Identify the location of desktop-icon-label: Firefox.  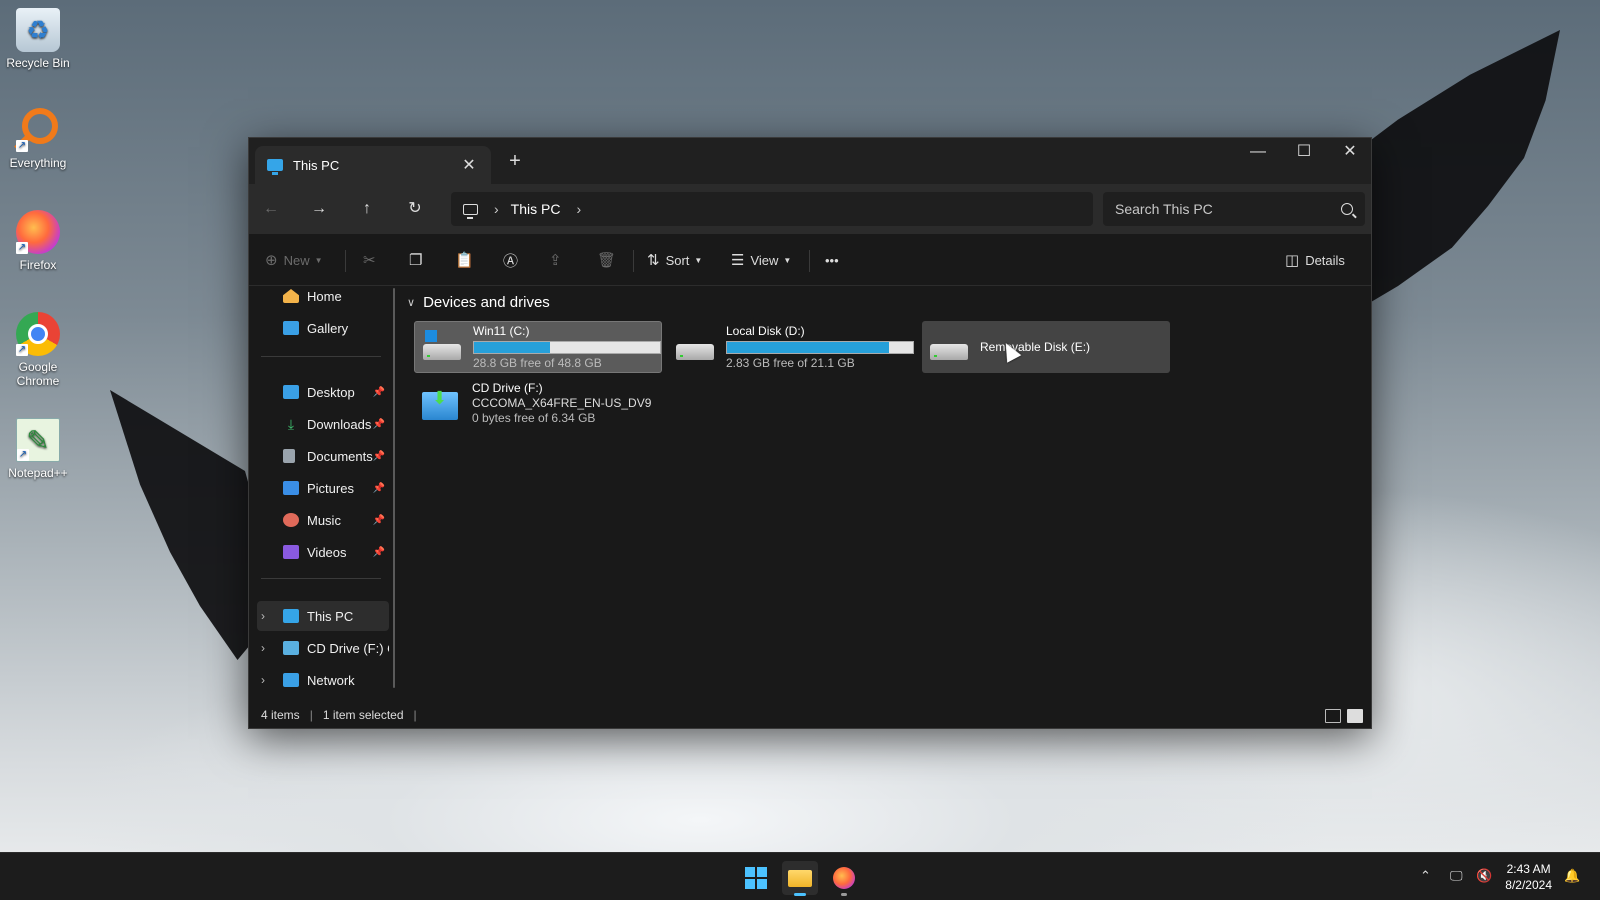
(38, 265).